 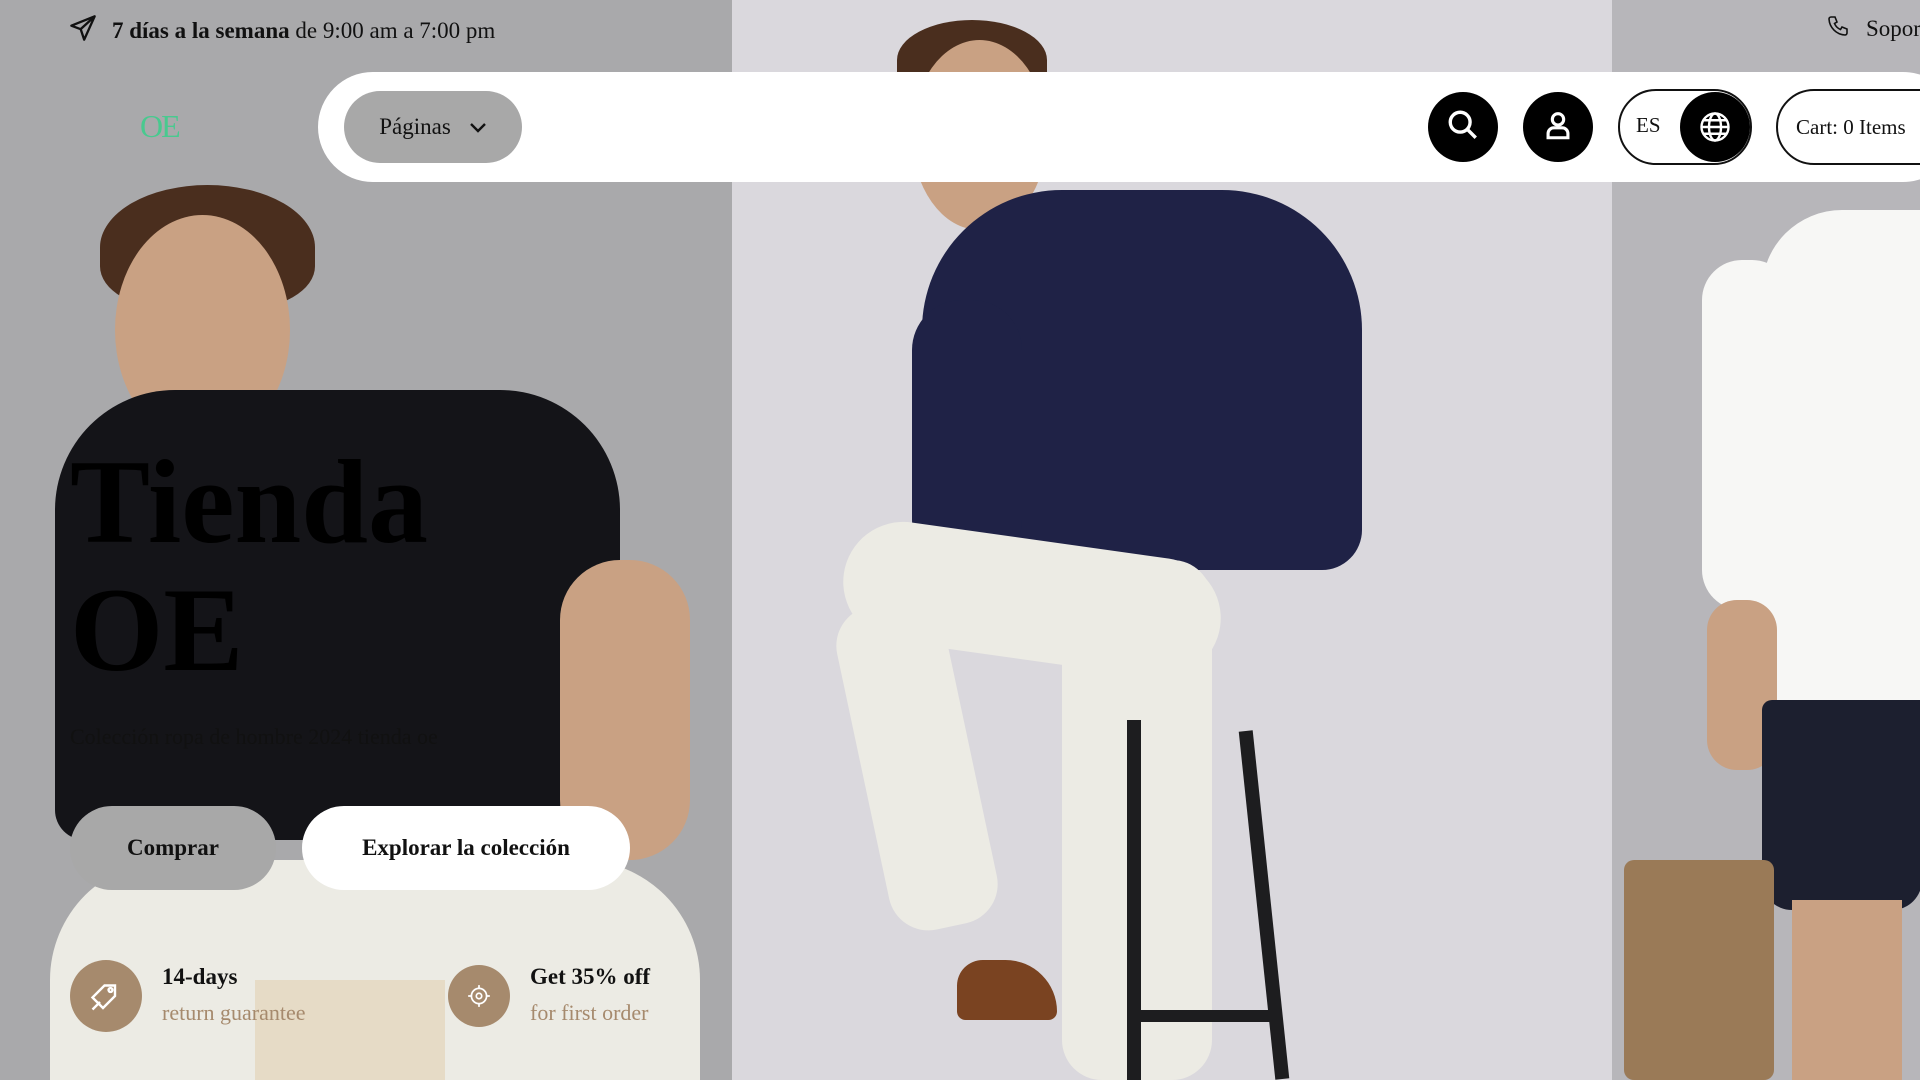 What do you see at coordinates (466, 848) in the screenshot?
I see `explore-collection-button: Explorar la colección` at bounding box center [466, 848].